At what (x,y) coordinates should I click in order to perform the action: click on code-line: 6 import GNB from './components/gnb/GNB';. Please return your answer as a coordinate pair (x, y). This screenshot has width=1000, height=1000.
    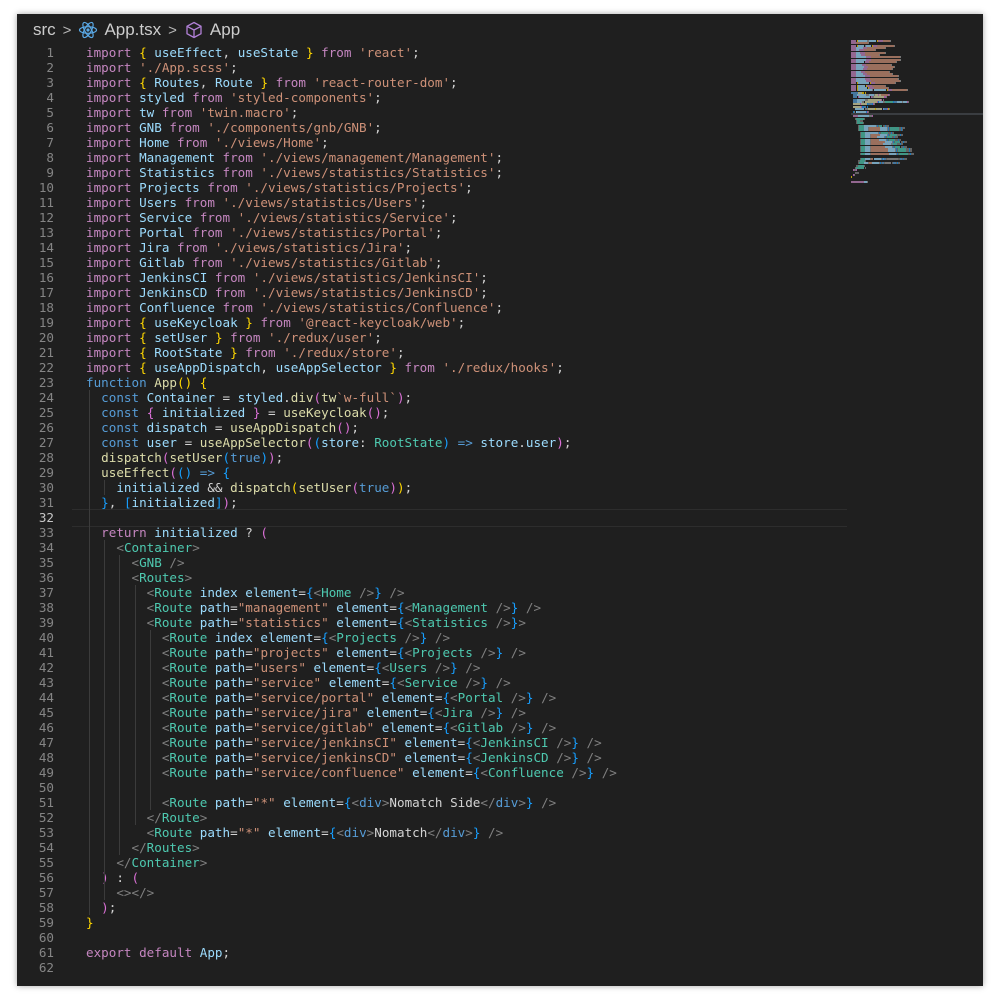
    Looking at the image, I should click on (435, 127).